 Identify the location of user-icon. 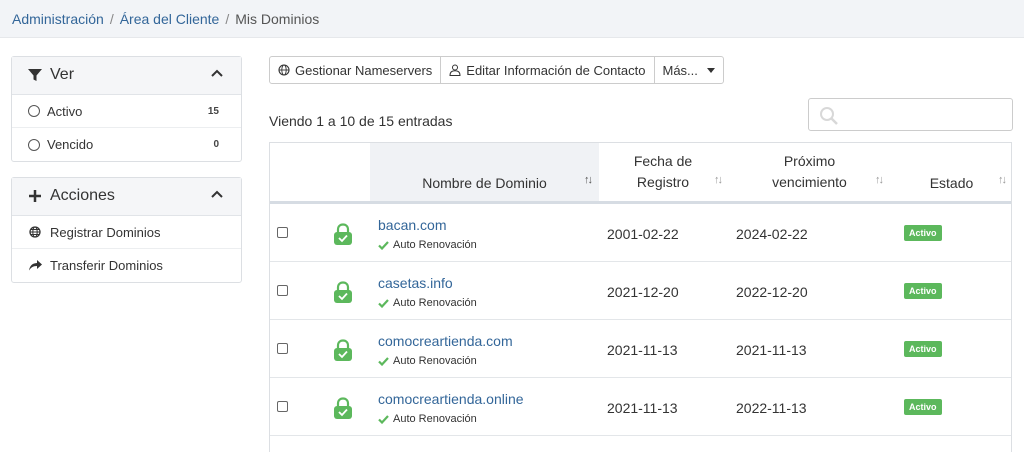
(455, 70).